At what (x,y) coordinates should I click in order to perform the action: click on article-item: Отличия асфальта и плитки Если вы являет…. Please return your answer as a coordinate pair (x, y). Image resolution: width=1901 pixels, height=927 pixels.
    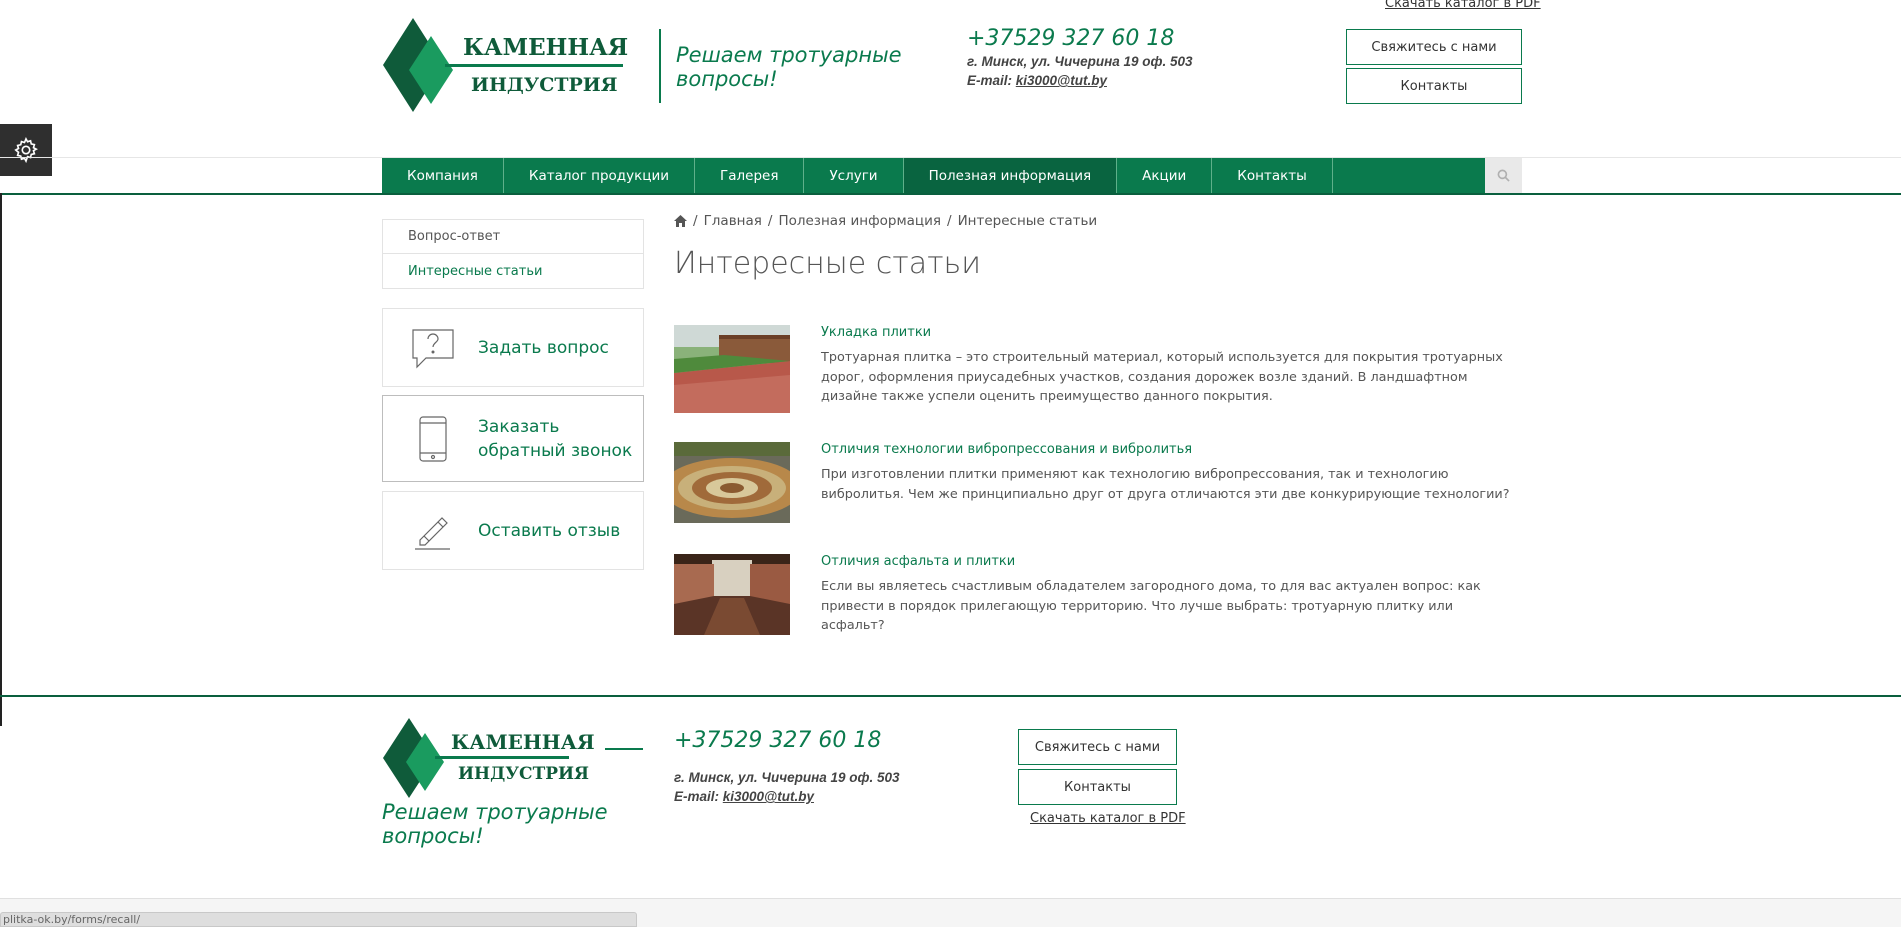
    Looking at the image, I should click on (1094, 599).